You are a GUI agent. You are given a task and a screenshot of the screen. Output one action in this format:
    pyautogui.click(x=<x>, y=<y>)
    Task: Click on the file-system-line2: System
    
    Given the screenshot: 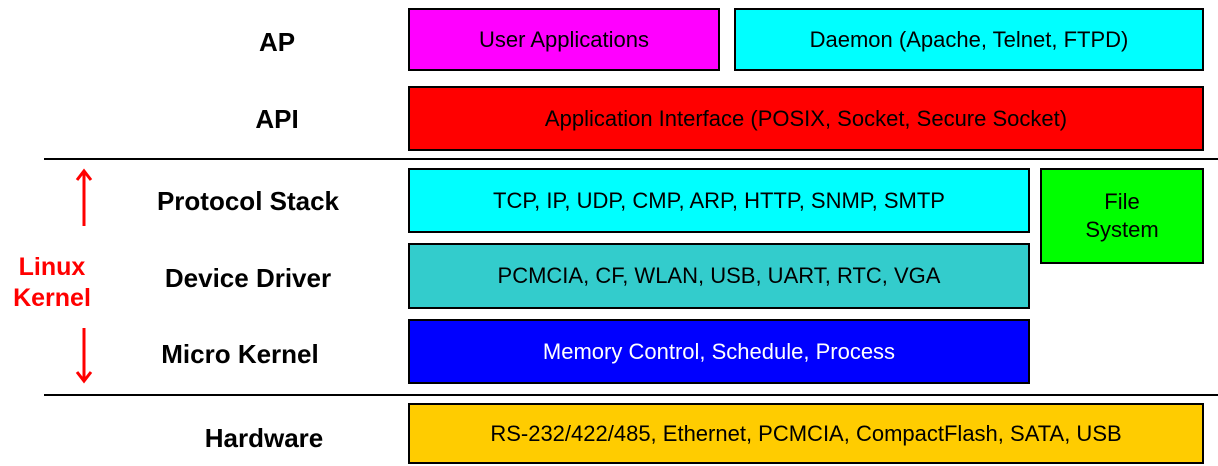 What is the action you would take?
    pyautogui.click(x=1122, y=229)
    